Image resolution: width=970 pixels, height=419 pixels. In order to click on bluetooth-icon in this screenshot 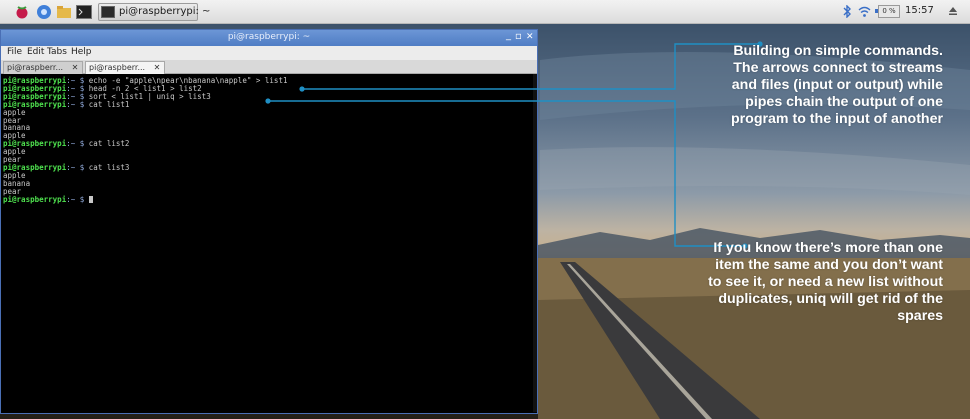, I will do `click(847, 12)`.